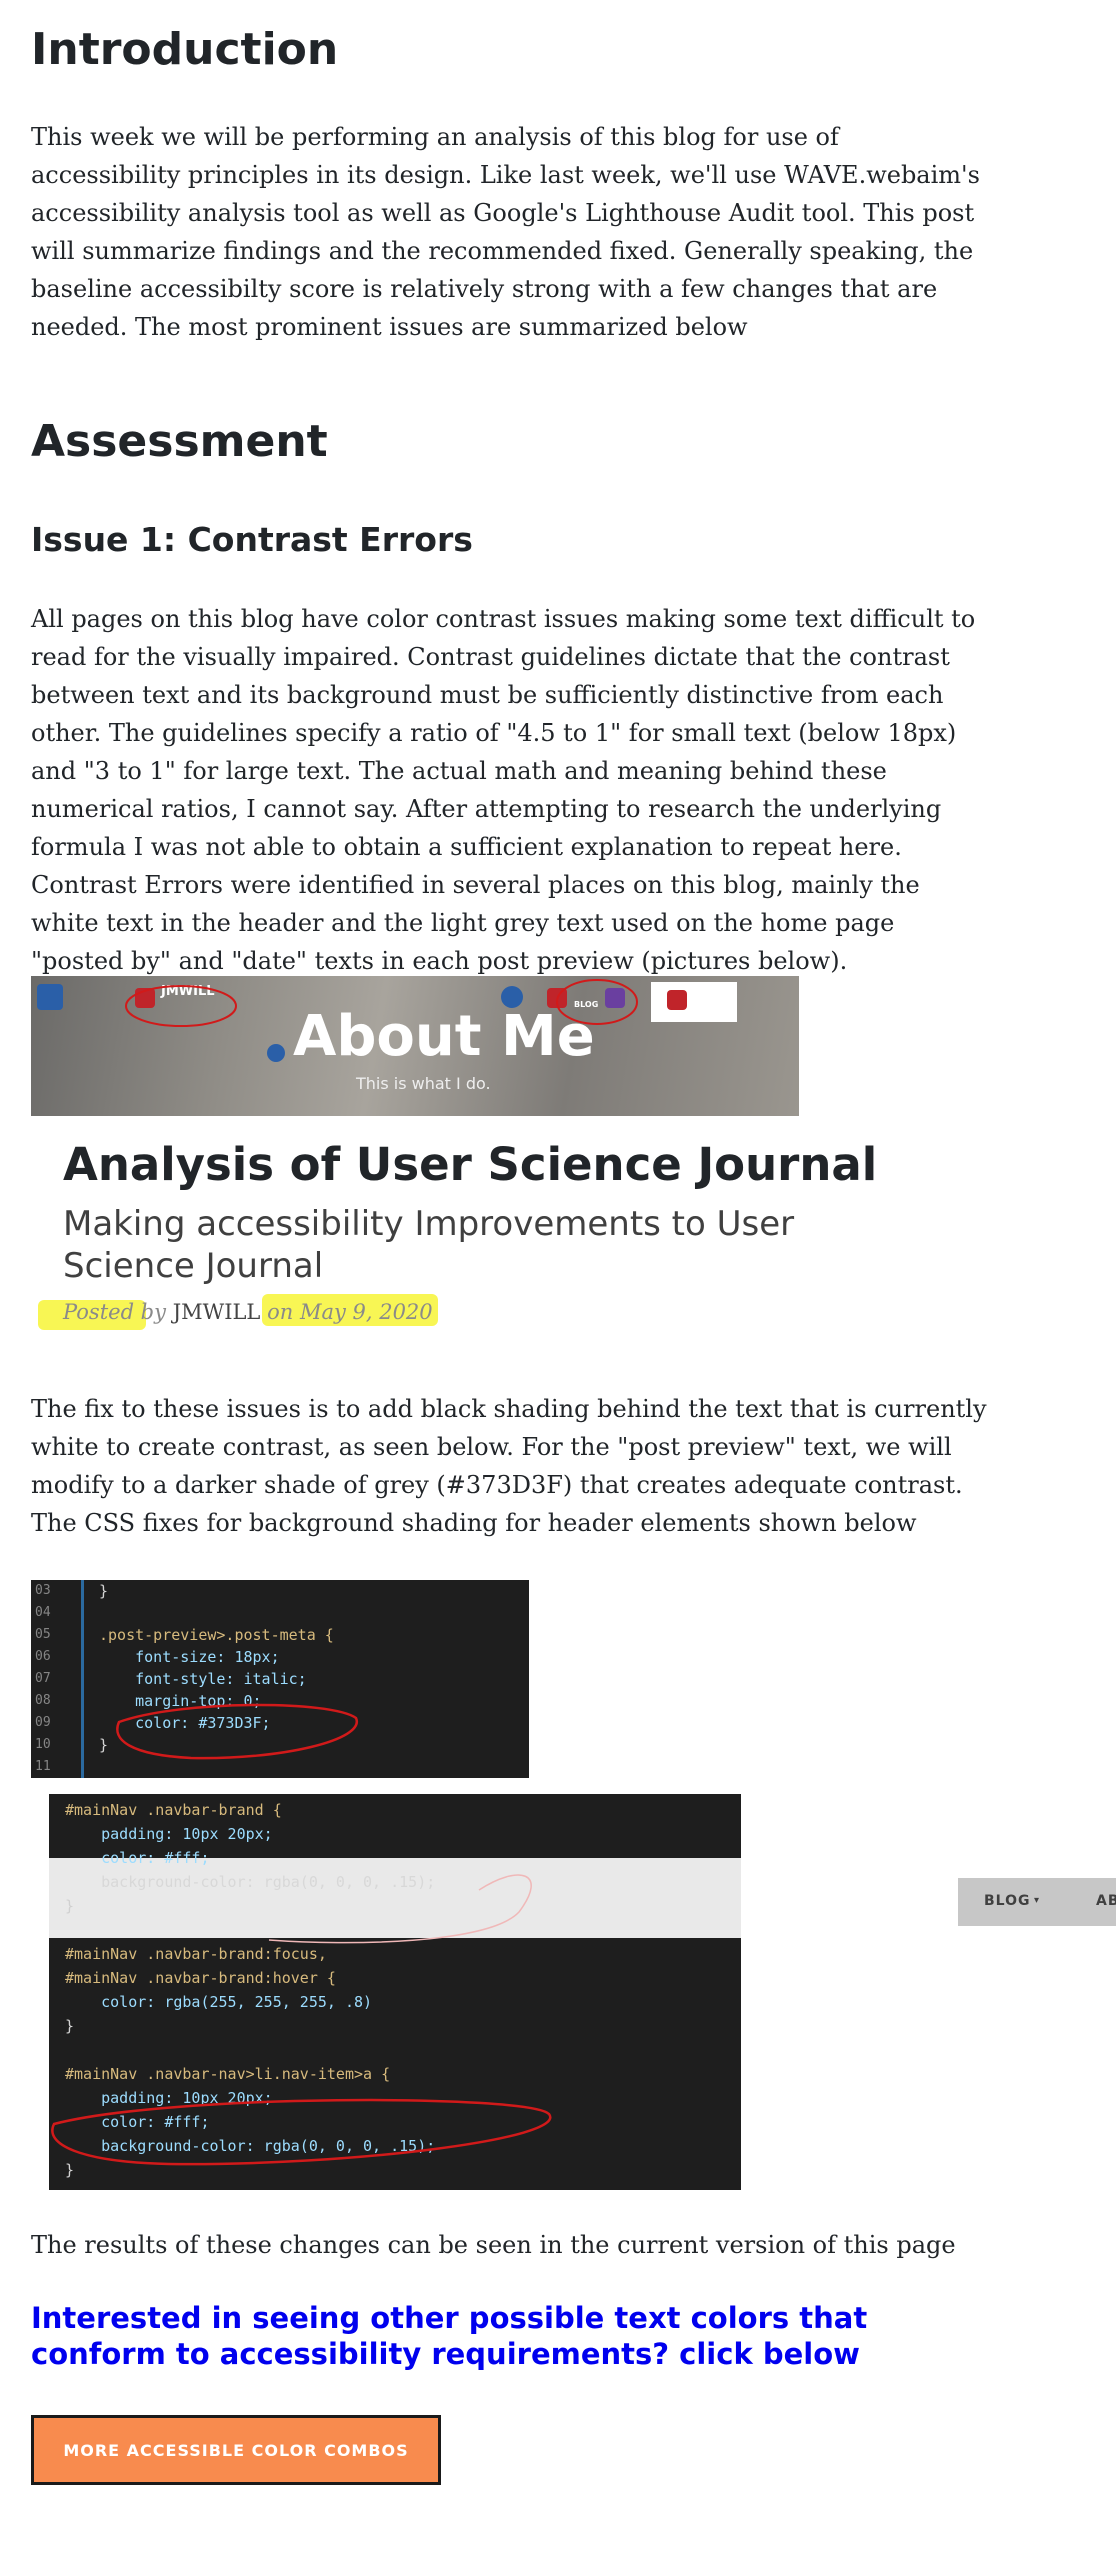 The height and width of the screenshot is (2553, 1116). What do you see at coordinates (179, 441) in the screenshot?
I see `assessment-heading: Assessment` at bounding box center [179, 441].